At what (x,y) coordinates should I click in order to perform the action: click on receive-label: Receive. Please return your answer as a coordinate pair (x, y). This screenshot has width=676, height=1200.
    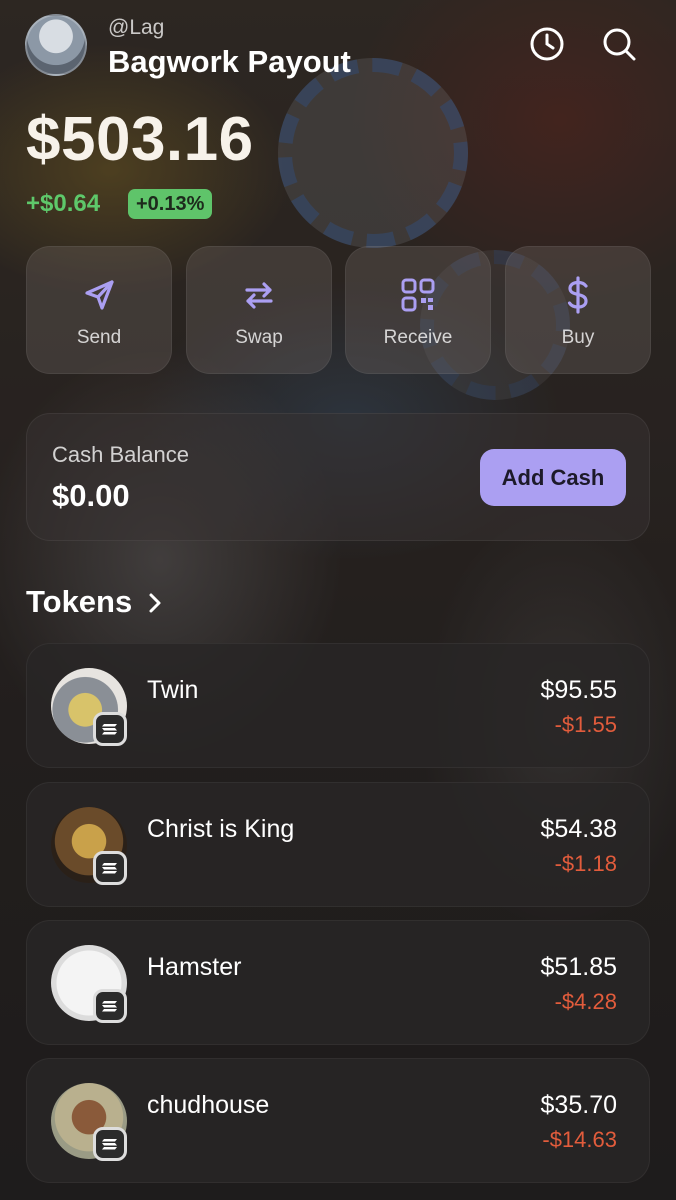
    Looking at the image, I should click on (418, 337).